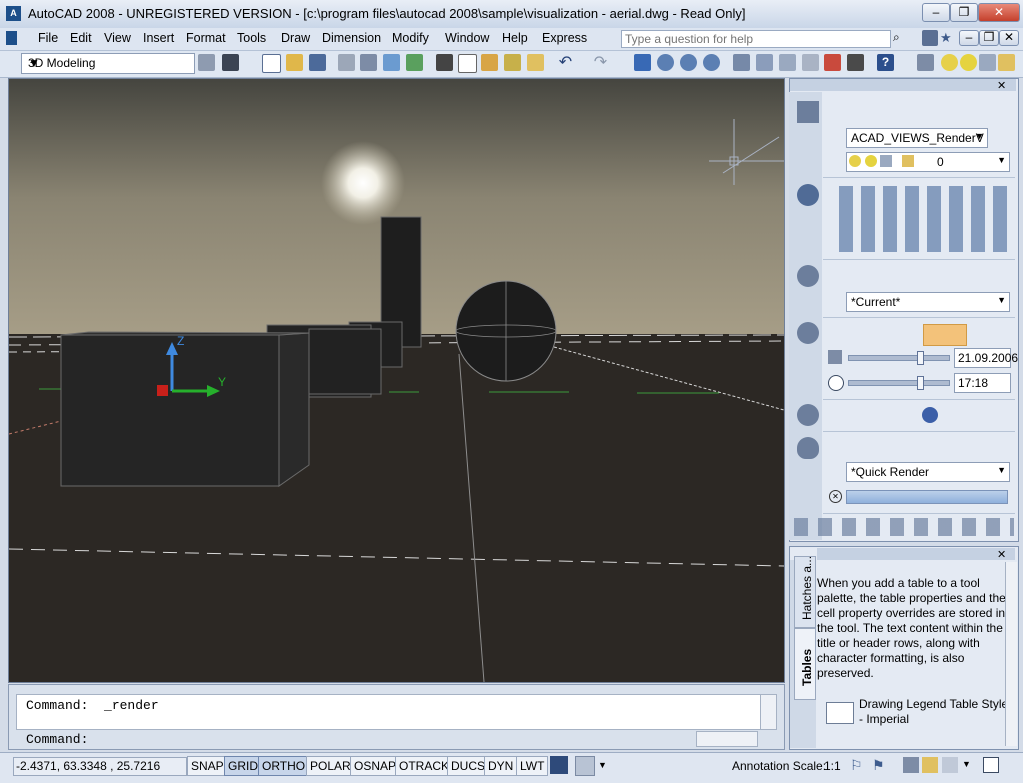 The image size is (1023, 783). I want to click on search-icon: ⌕, so click(902, 38).